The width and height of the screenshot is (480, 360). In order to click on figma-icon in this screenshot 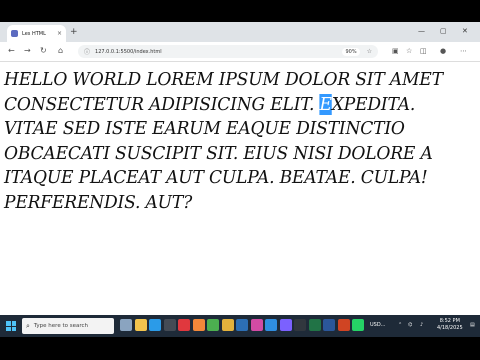, I will do `click(285, 325)`.